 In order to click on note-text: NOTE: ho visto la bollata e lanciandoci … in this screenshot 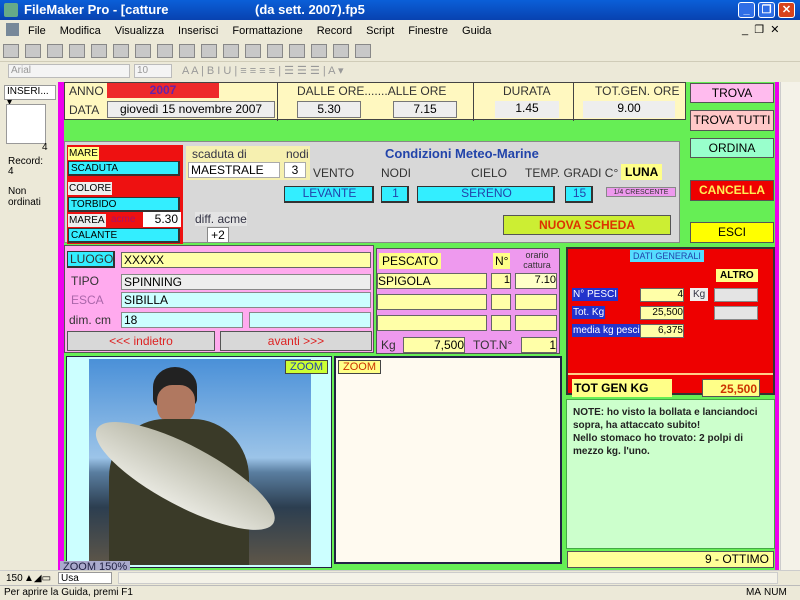, I will do `click(672, 432)`.